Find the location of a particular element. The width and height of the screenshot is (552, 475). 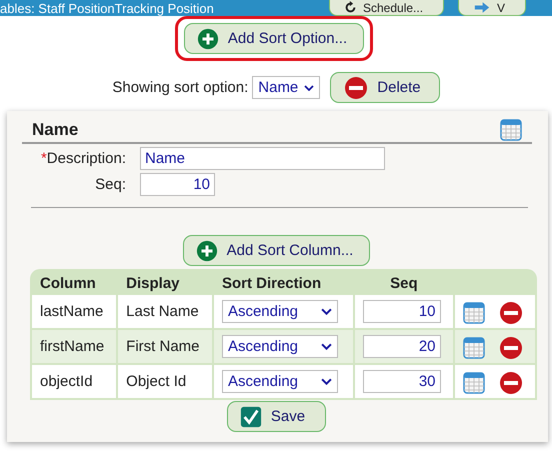

delete-button: Delete is located at coordinates (385, 87).